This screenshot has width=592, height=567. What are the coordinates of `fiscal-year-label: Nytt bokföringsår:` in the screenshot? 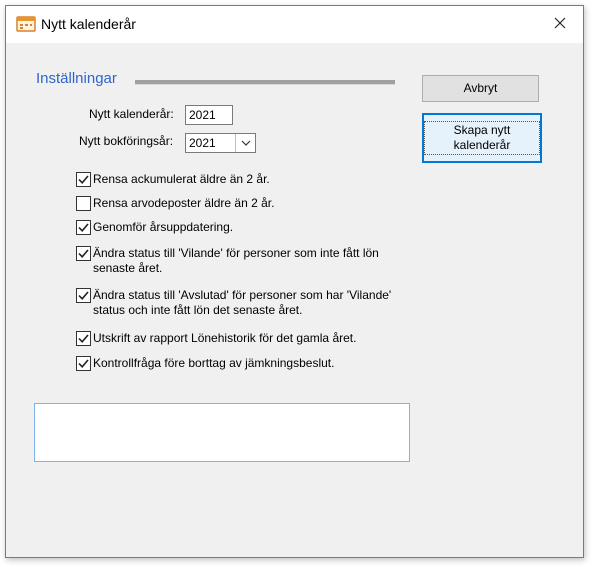 It's located at (126, 141).